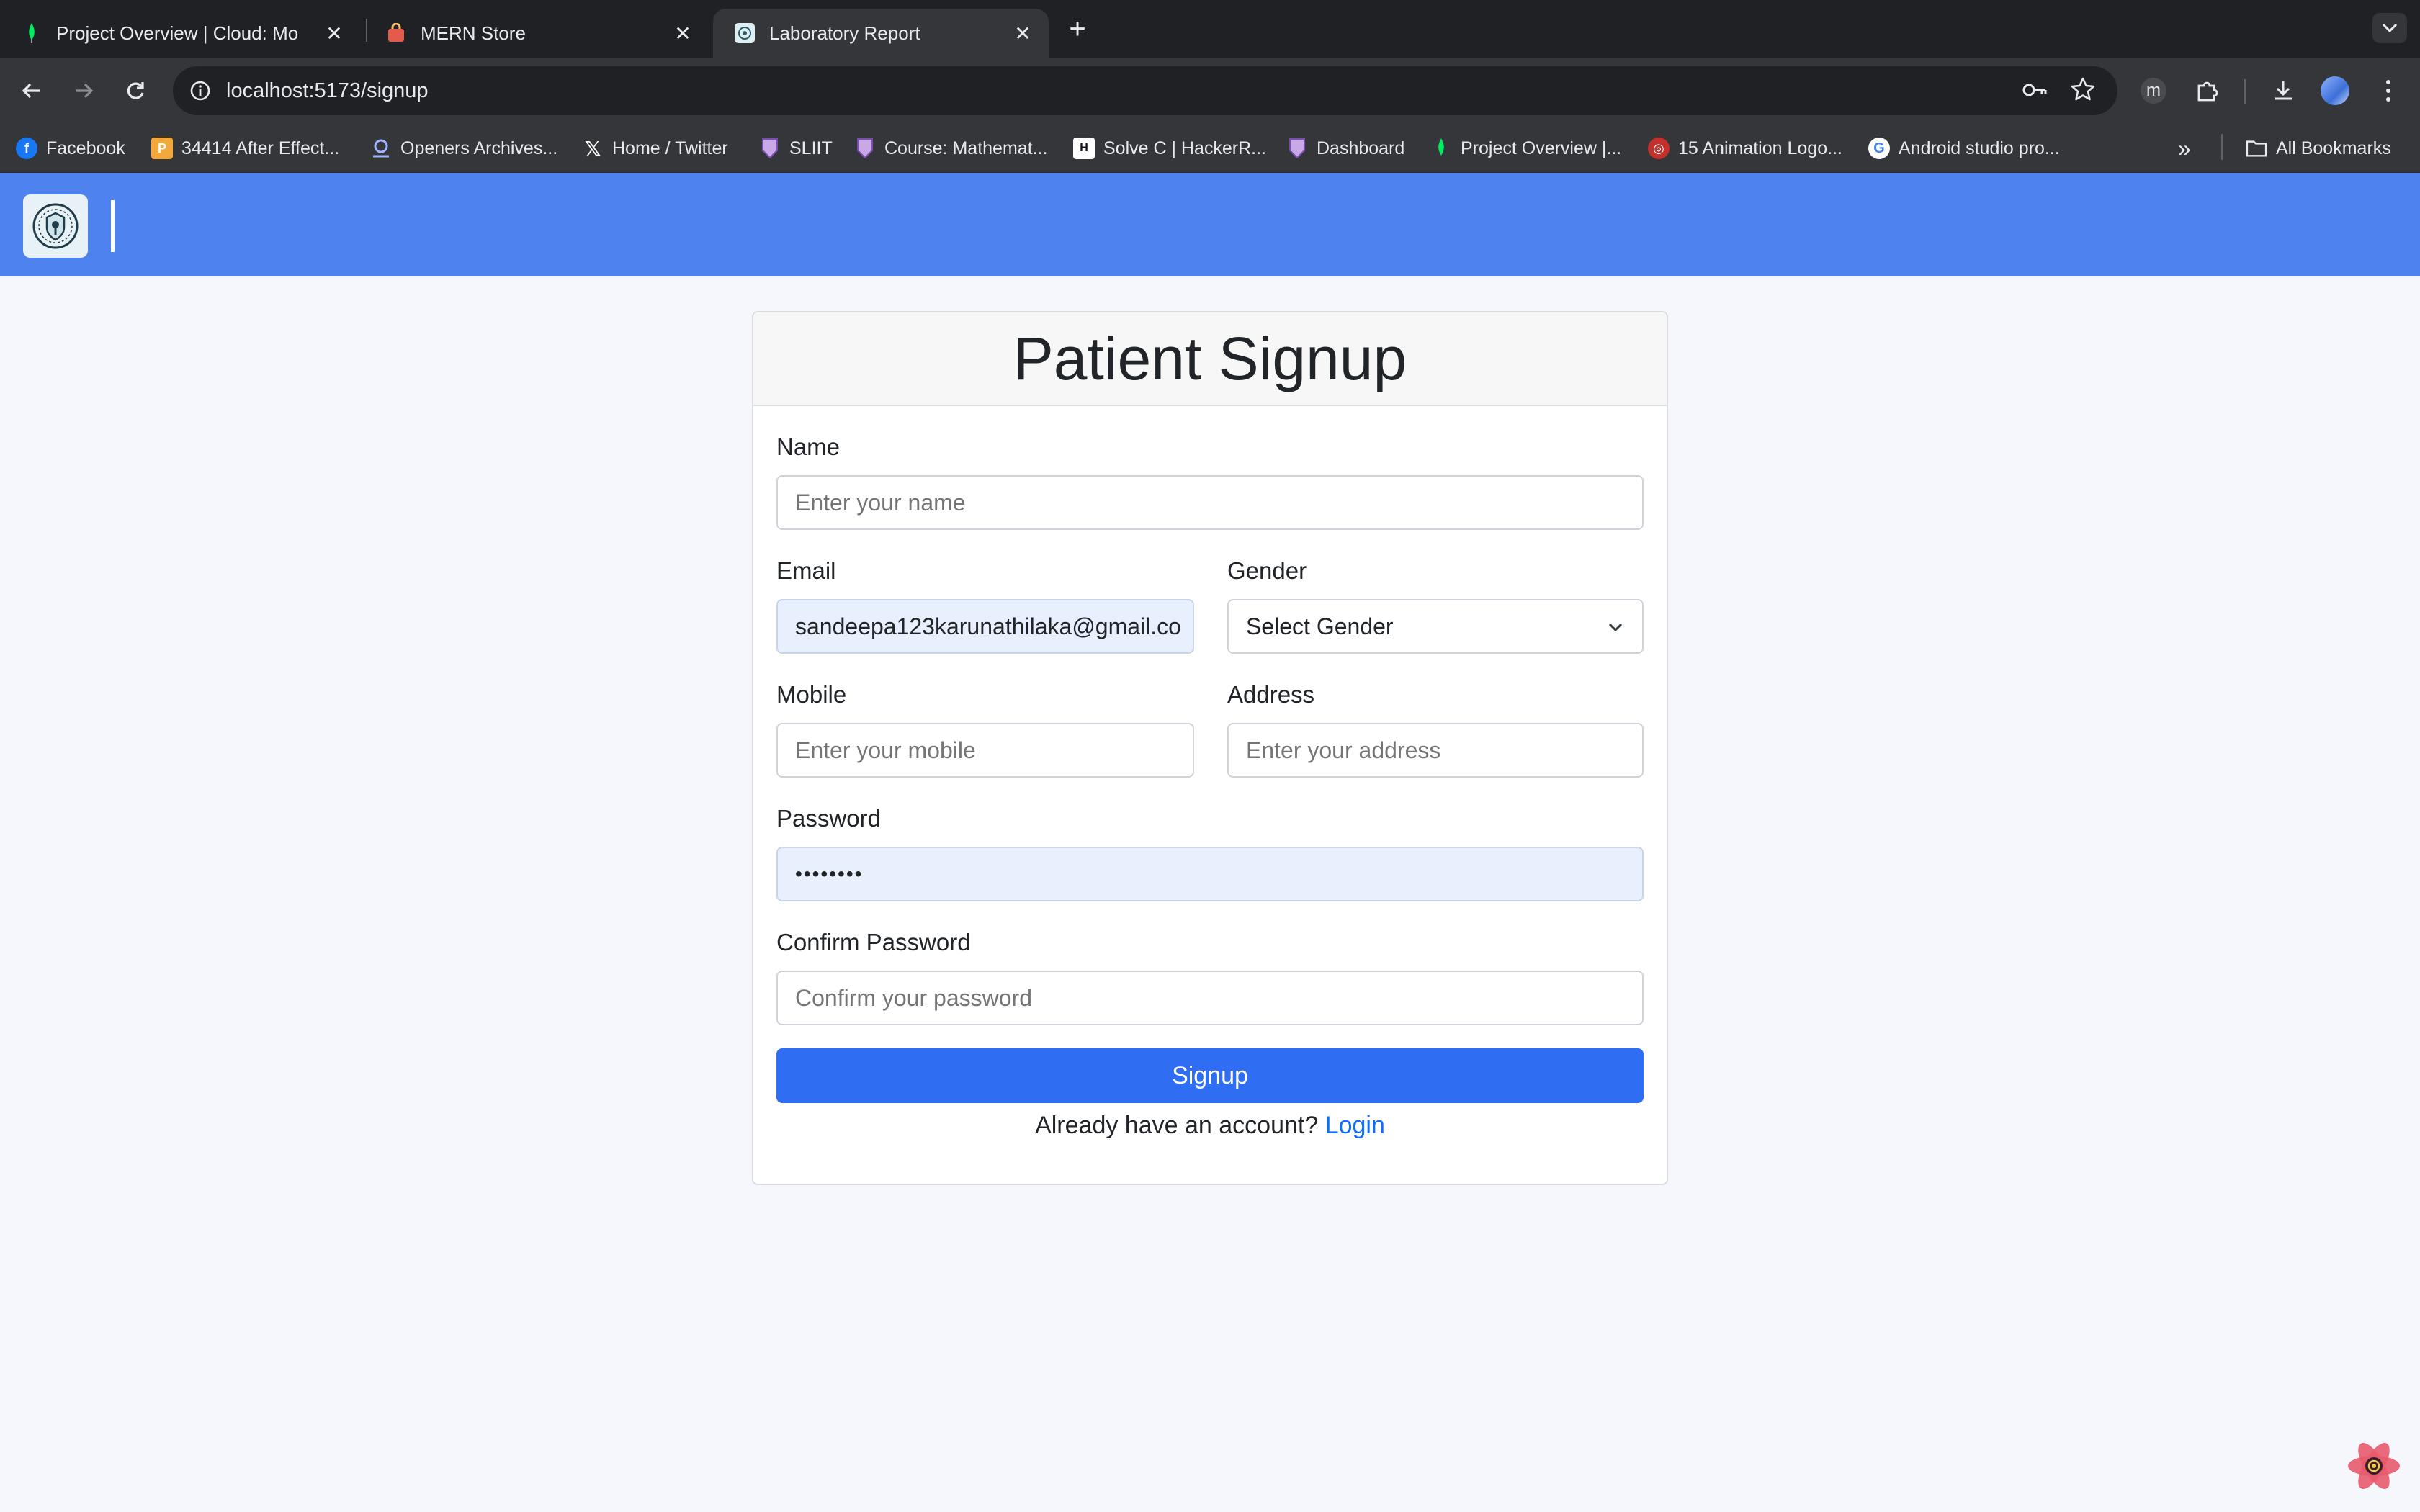  I want to click on bookmark-label: Home / Twitter, so click(670, 148).